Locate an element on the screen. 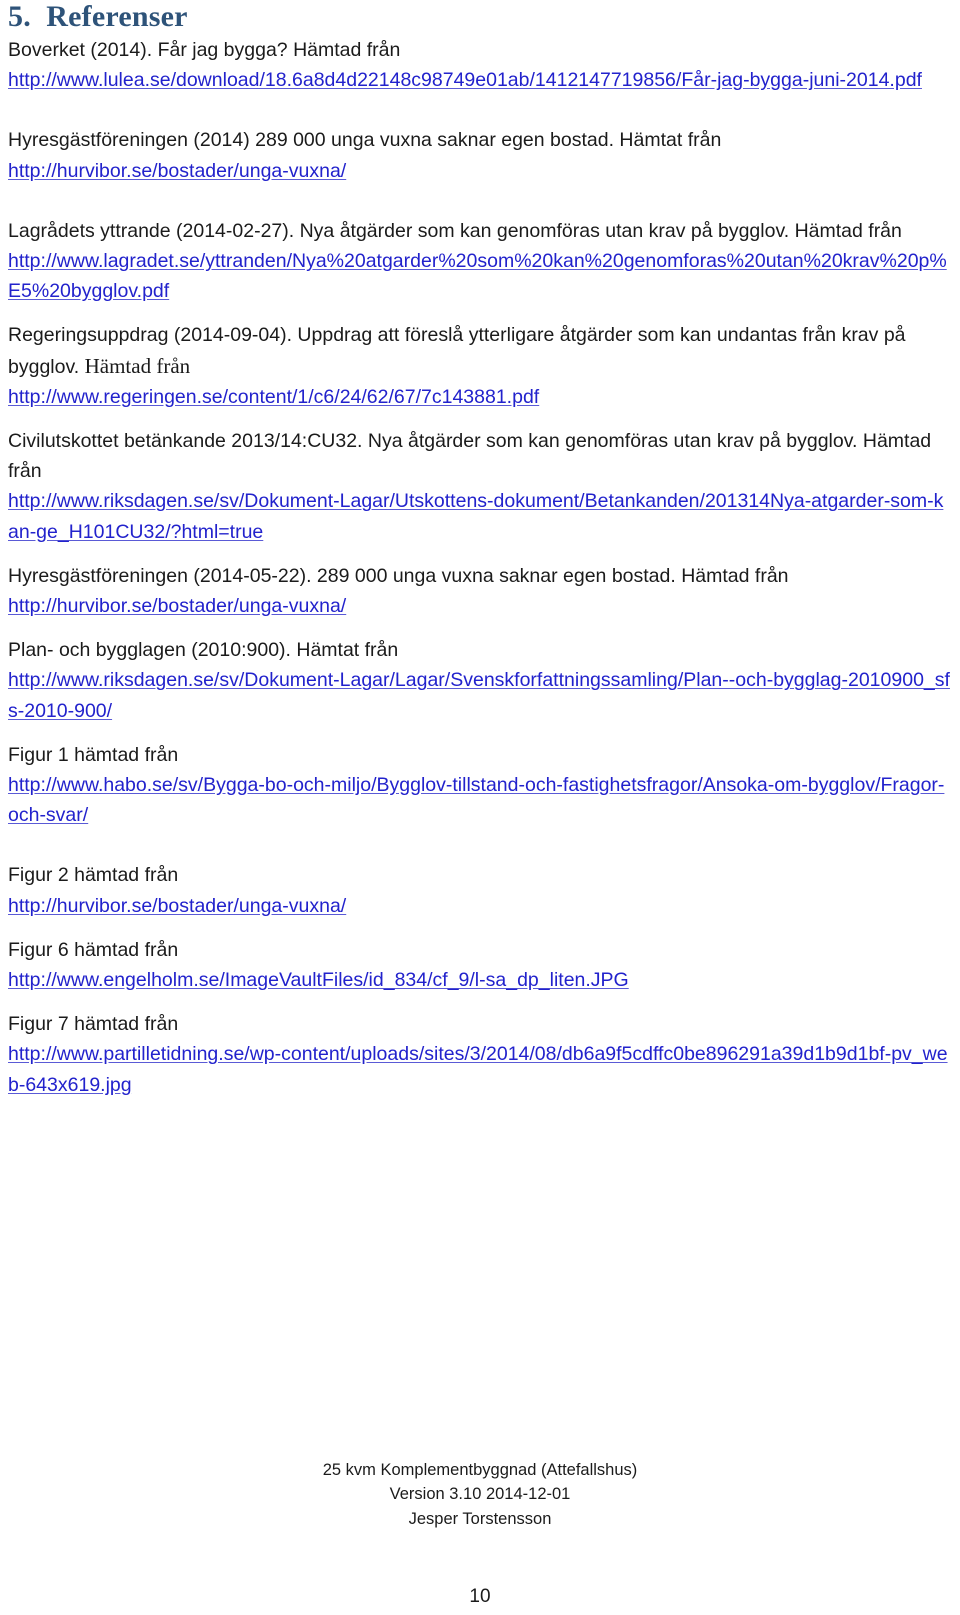  page-title: 5. Referenser is located at coordinates (98, 16).